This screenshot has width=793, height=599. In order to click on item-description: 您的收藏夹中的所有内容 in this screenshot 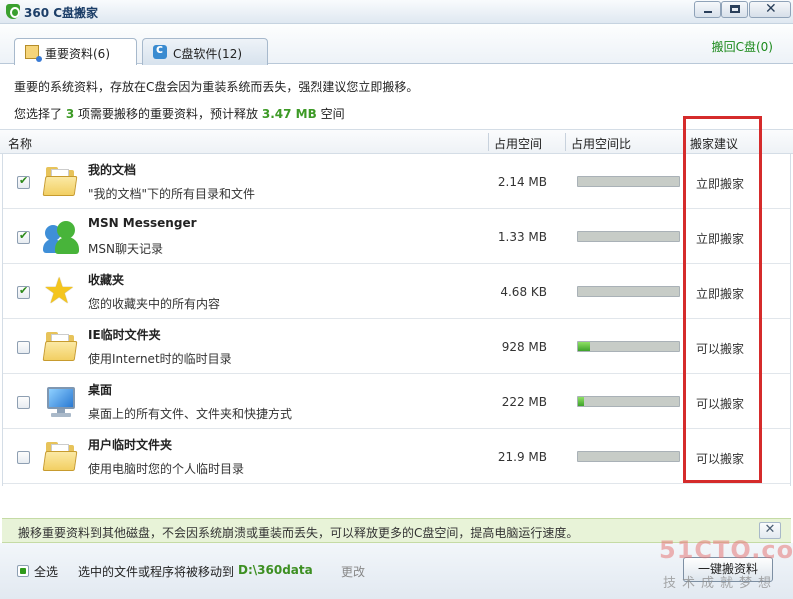, I will do `click(154, 304)`.